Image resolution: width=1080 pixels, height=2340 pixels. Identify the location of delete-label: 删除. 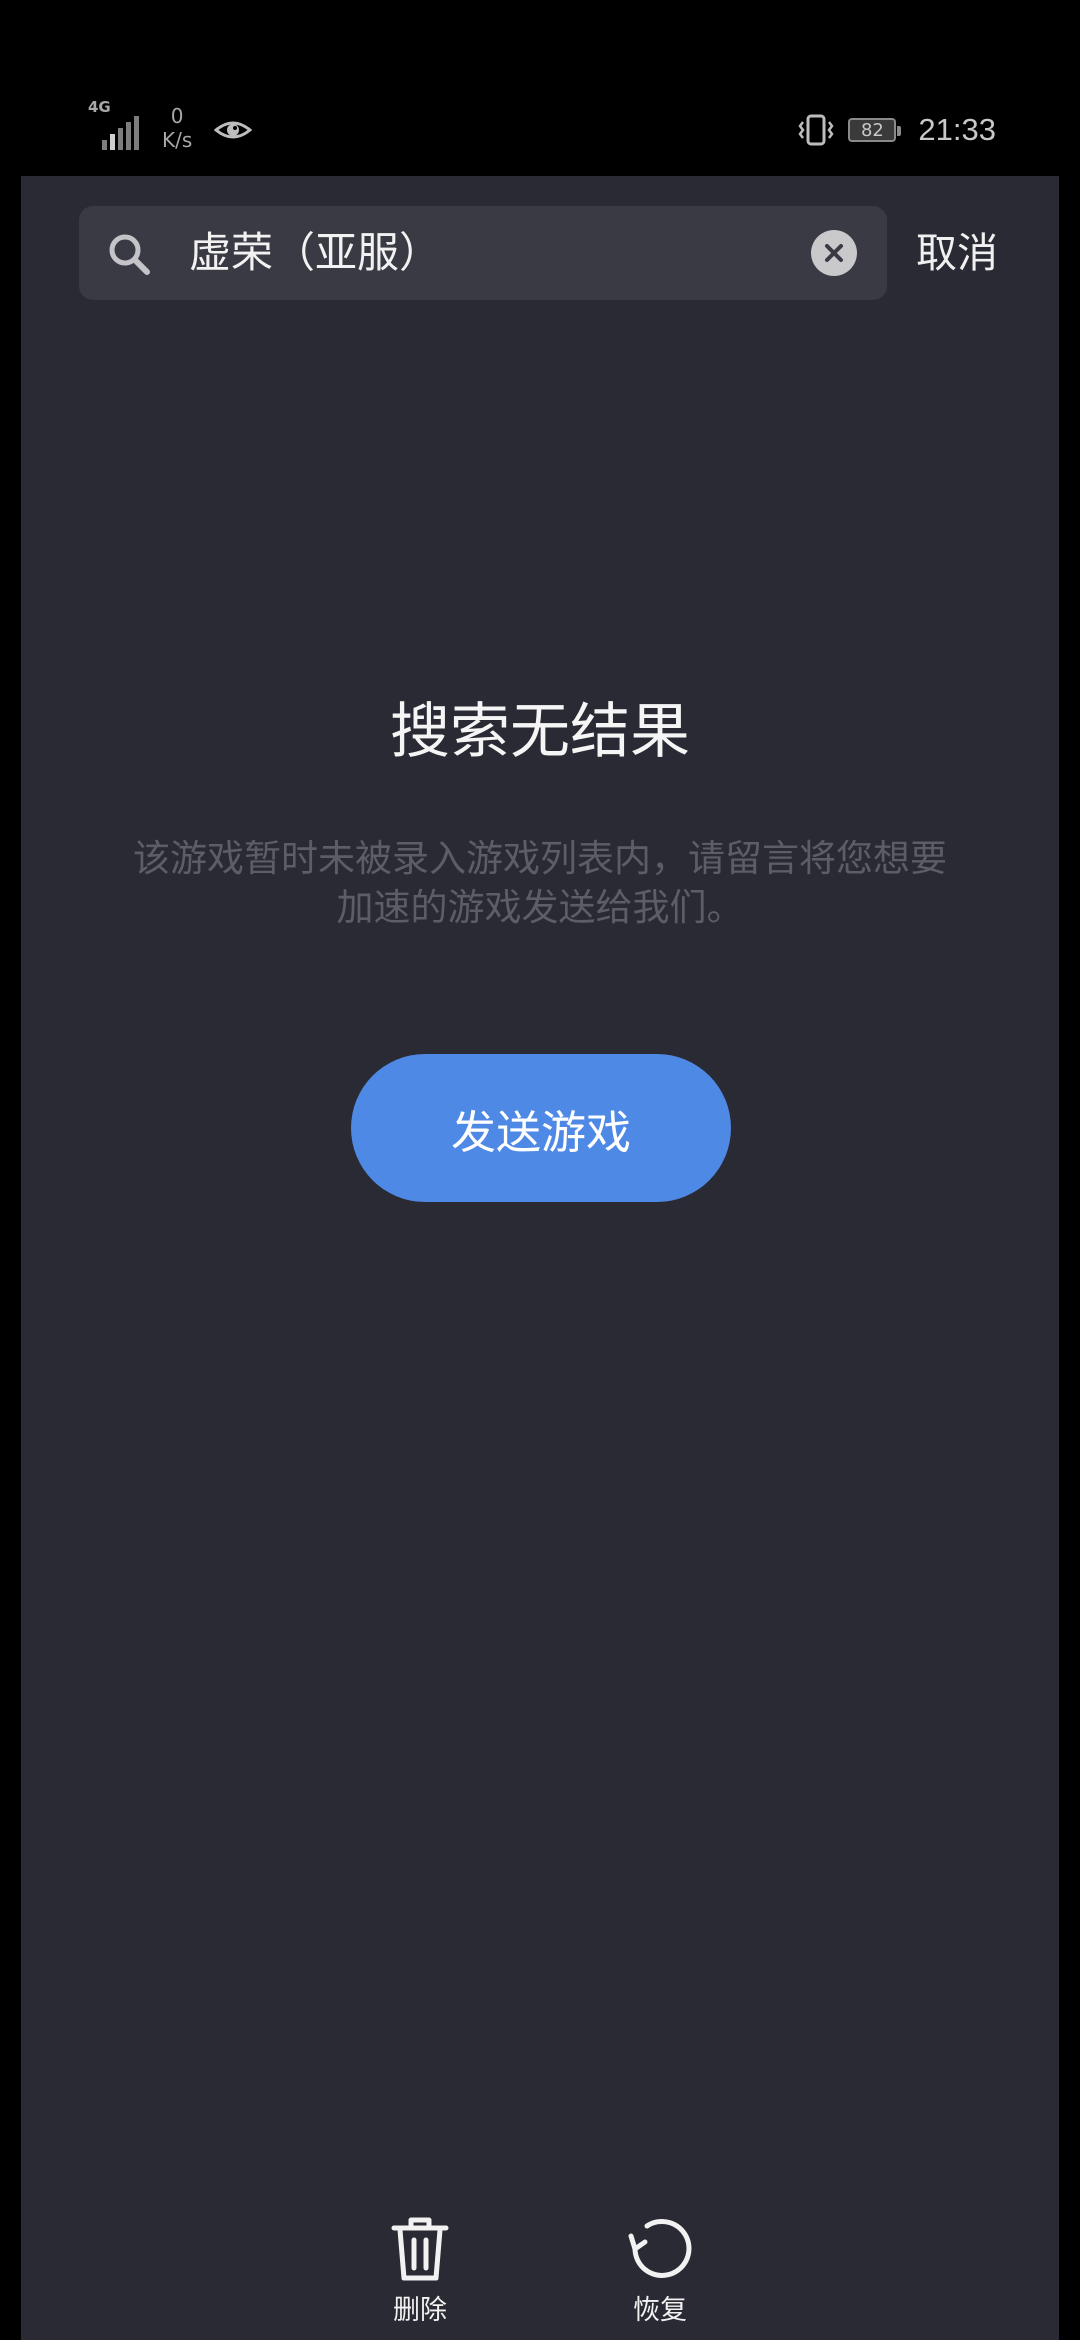
(420, 2310).